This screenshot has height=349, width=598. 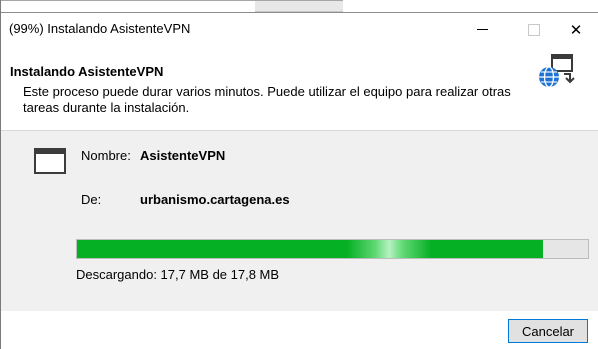 What do you see at coordinates (310, 249) in the screenshot?
I see `progress-bar-fill` at bounding box center [310, 249].